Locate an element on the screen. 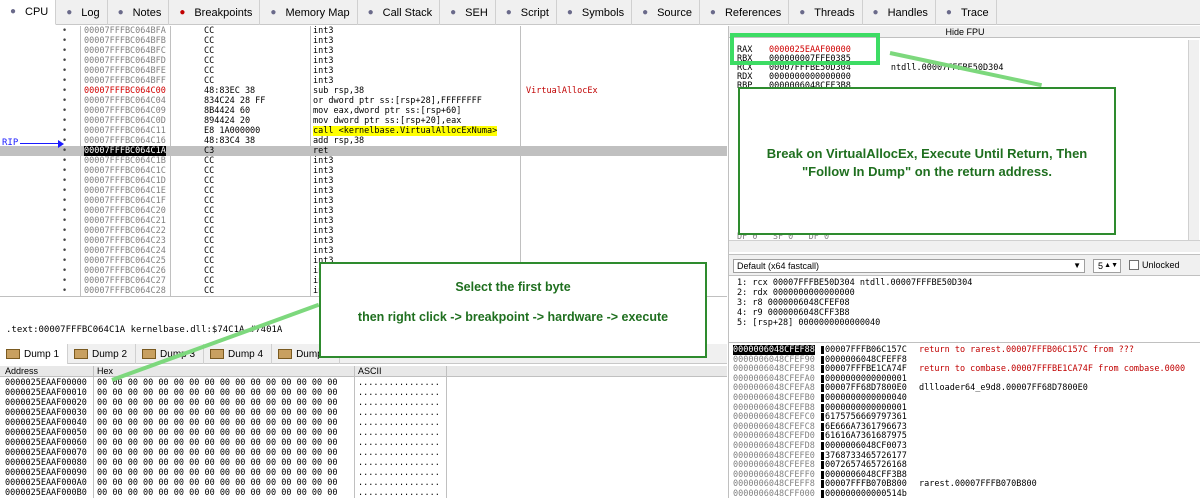 The height and width of the screenshot is (498, 1200). argument-row: 5: [rsp+28] 0000000000000040 is located at coordinates (808, 323).